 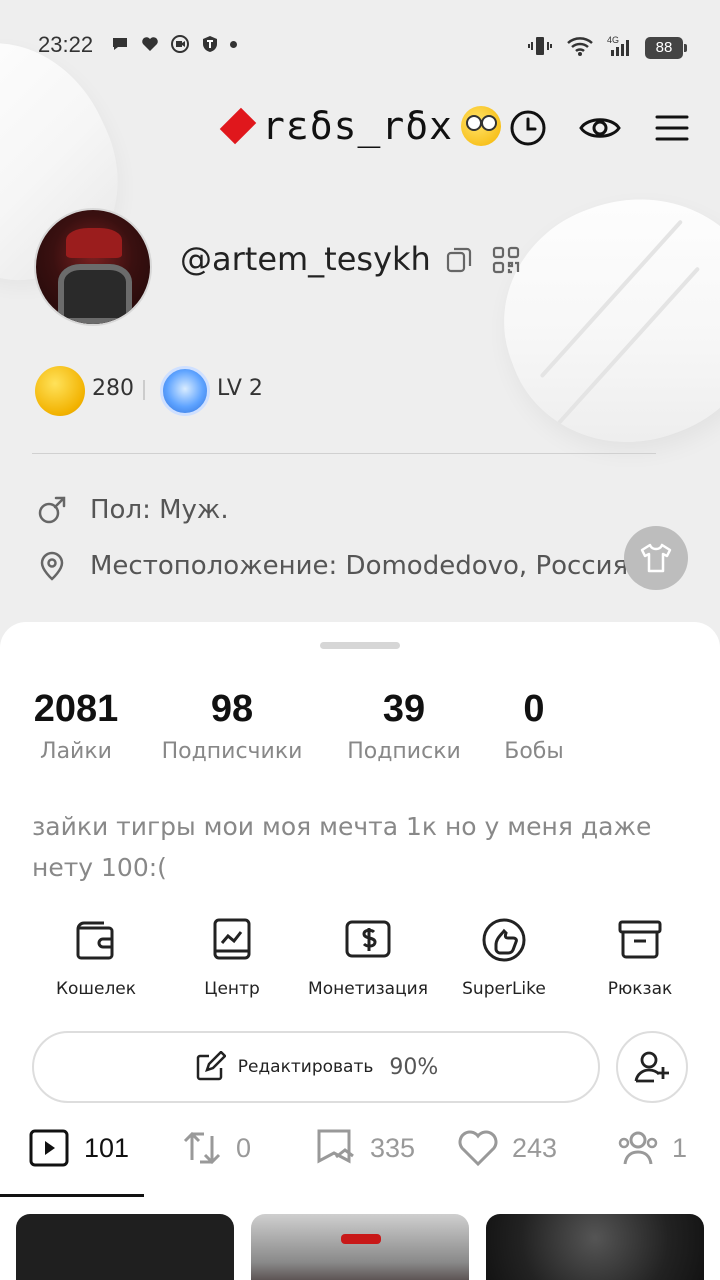 I want to click on group-icon, so click(x=638, y=1148).